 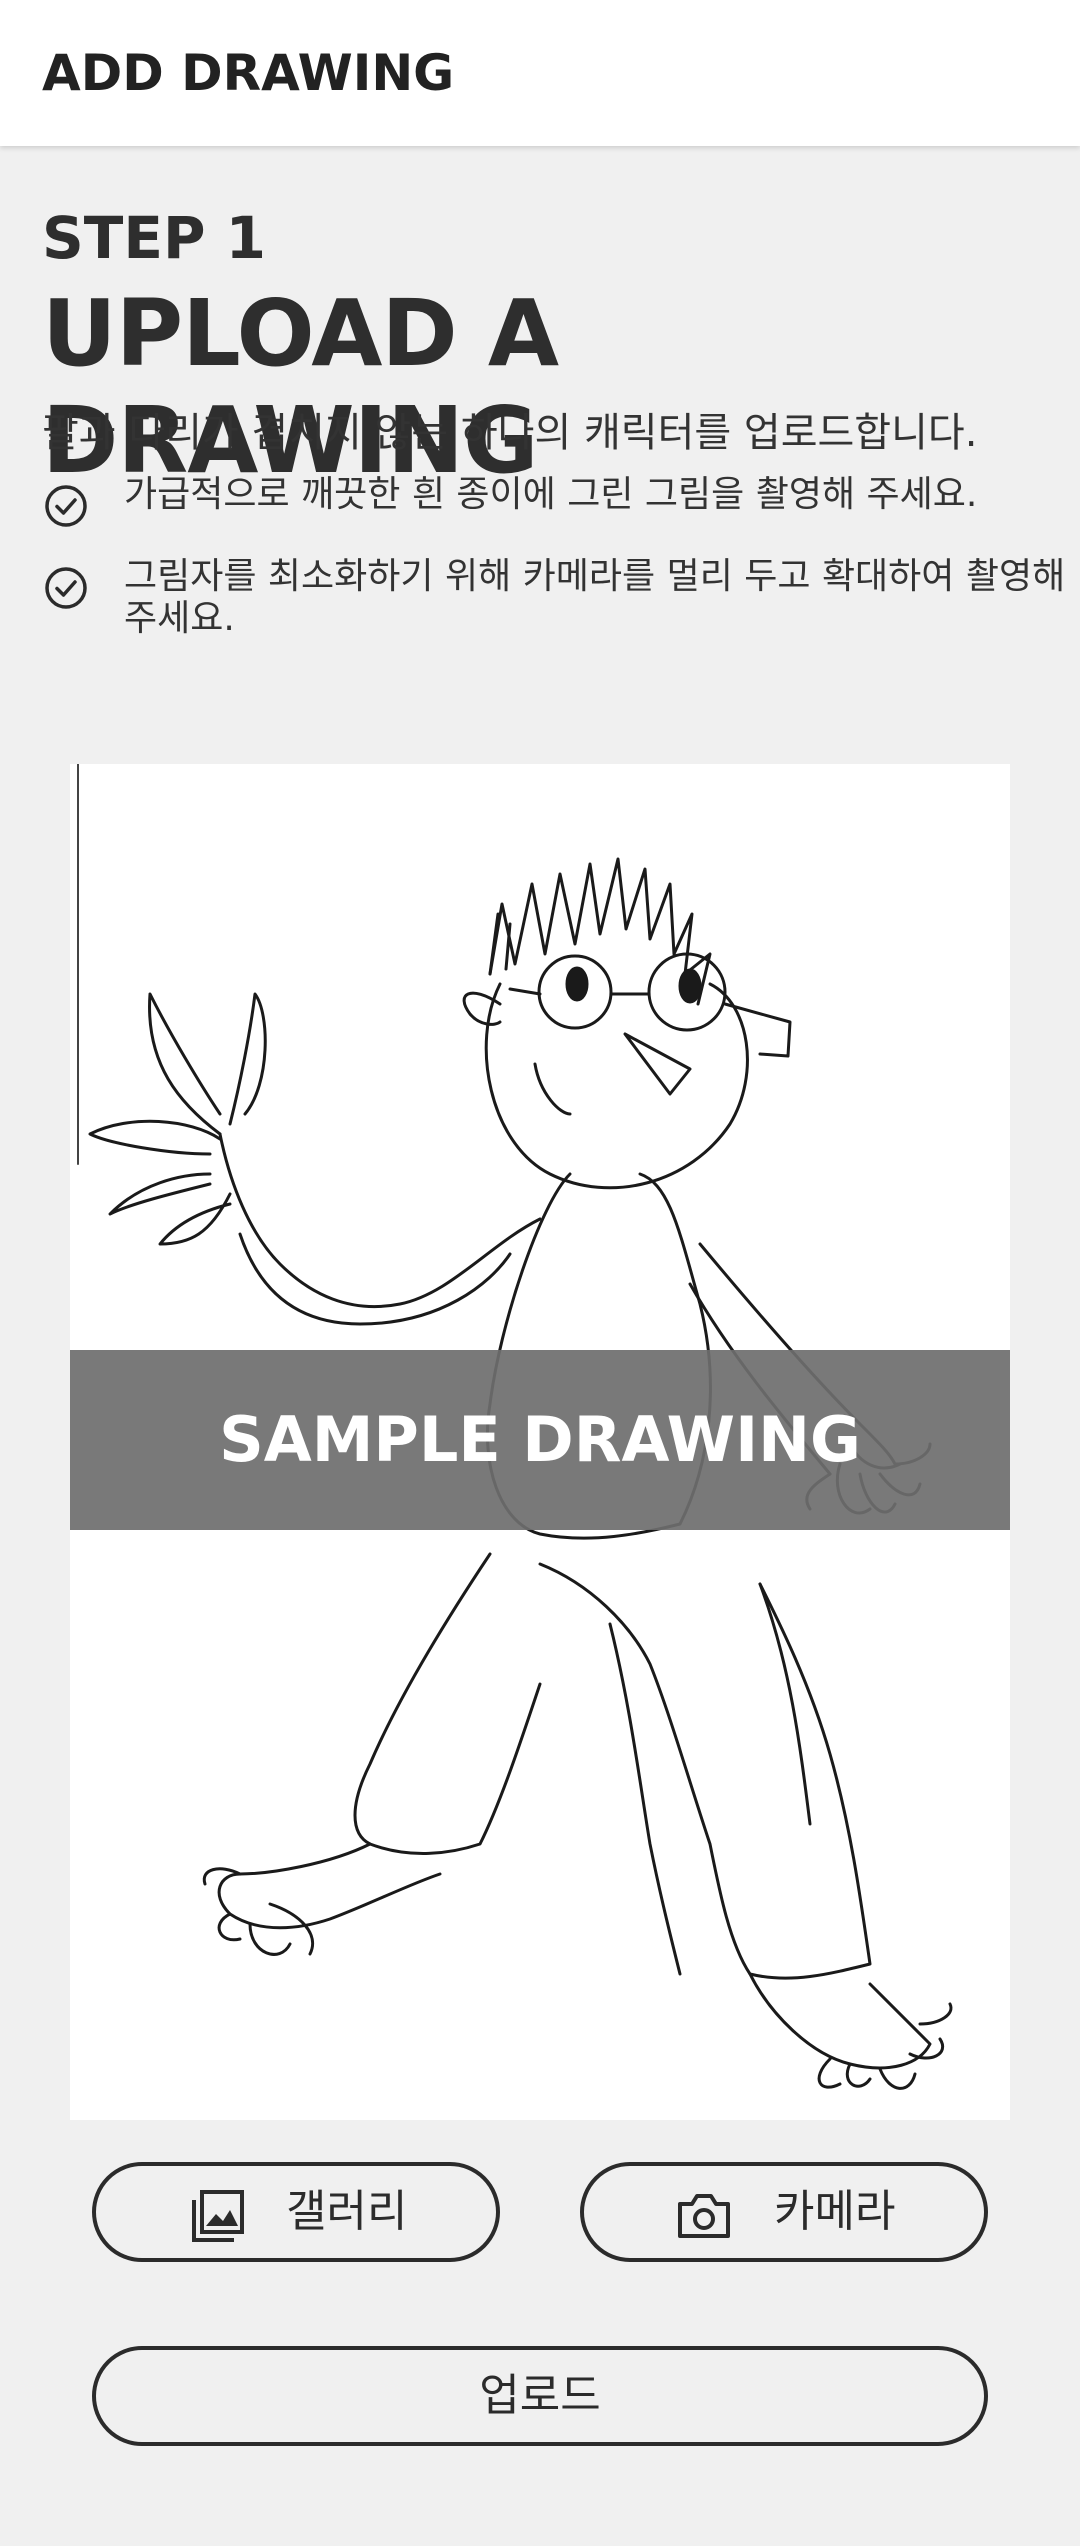 What do you see at coordinates (595, 597) in the screenshot?
I see `tip-text: 그림자를 최소화하기 위해 카메라를 멀리 두고 확대하여 촬영해 주세요.` at bounding box center [595, 597].